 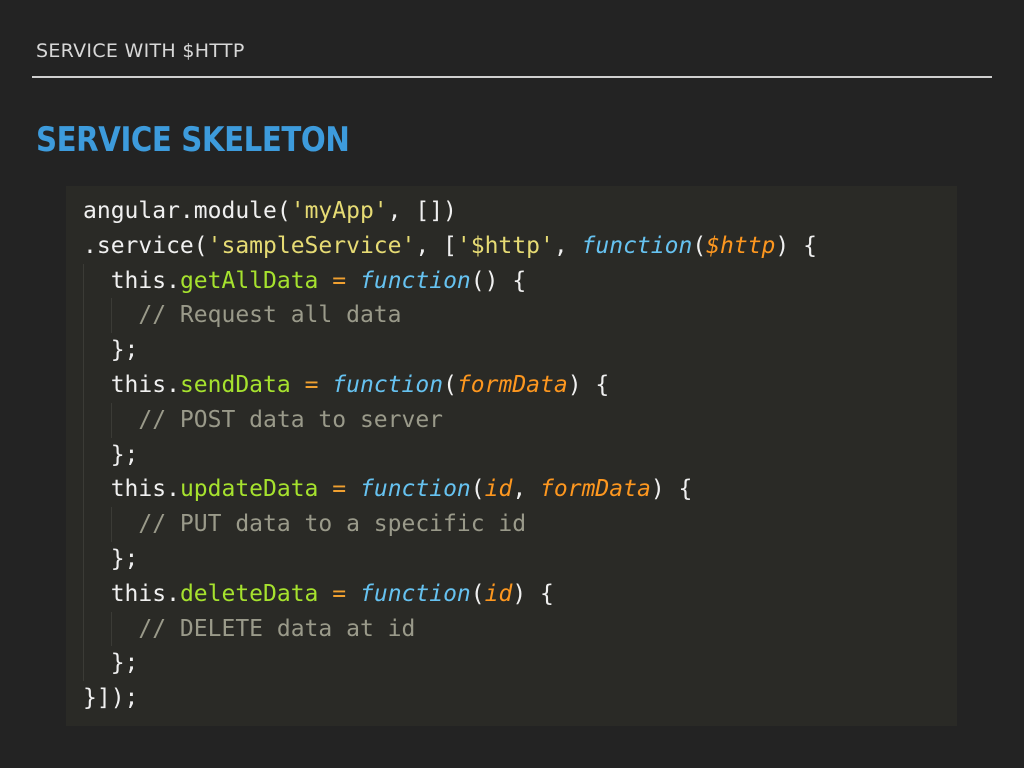 What do you see at coordinates (450, 420) in the screenshot?
I see `code-line: // POST data to server` at bounding box center [450, 420].